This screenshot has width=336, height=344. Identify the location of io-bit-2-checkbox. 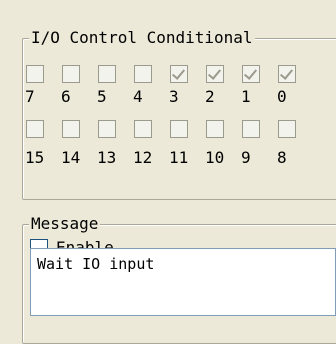
(215, 74).